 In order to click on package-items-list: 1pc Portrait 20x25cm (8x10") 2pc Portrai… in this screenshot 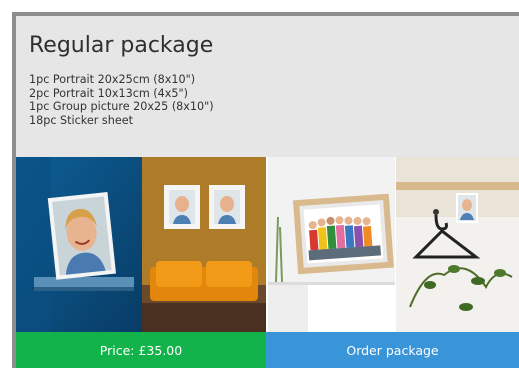, I will do `click(121, 100)`.